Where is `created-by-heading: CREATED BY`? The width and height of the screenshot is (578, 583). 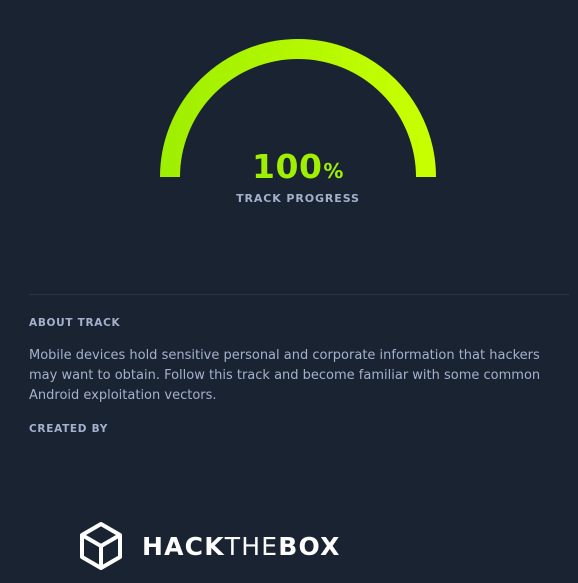
created-by-heading: CREATED BY is located at coordinates (69, 429).